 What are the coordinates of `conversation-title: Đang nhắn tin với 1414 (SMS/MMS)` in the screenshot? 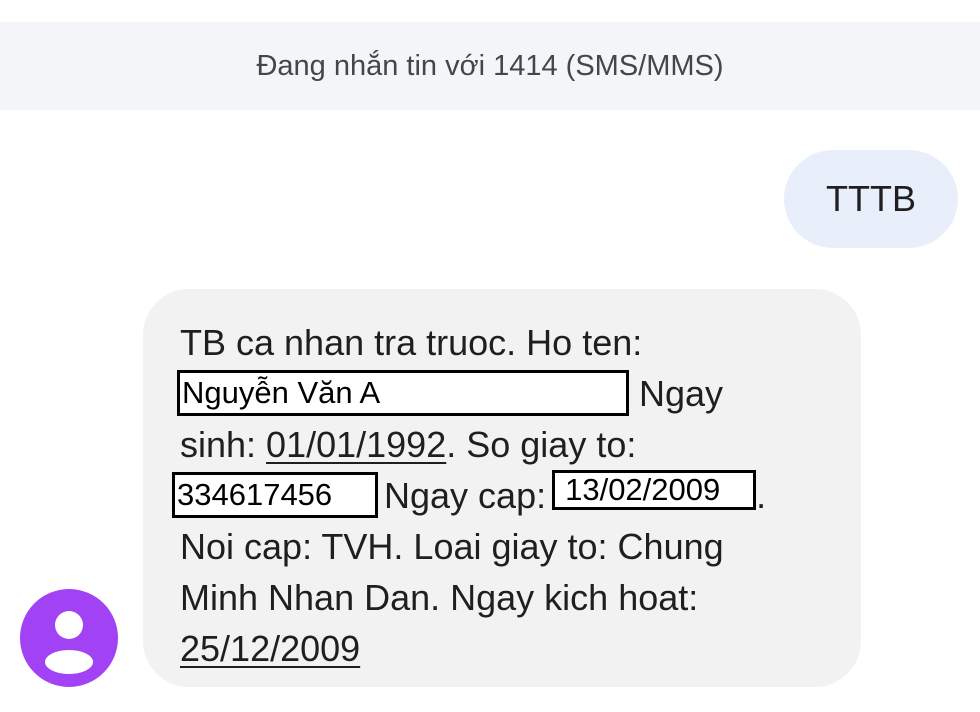 It's located at (490, 65).